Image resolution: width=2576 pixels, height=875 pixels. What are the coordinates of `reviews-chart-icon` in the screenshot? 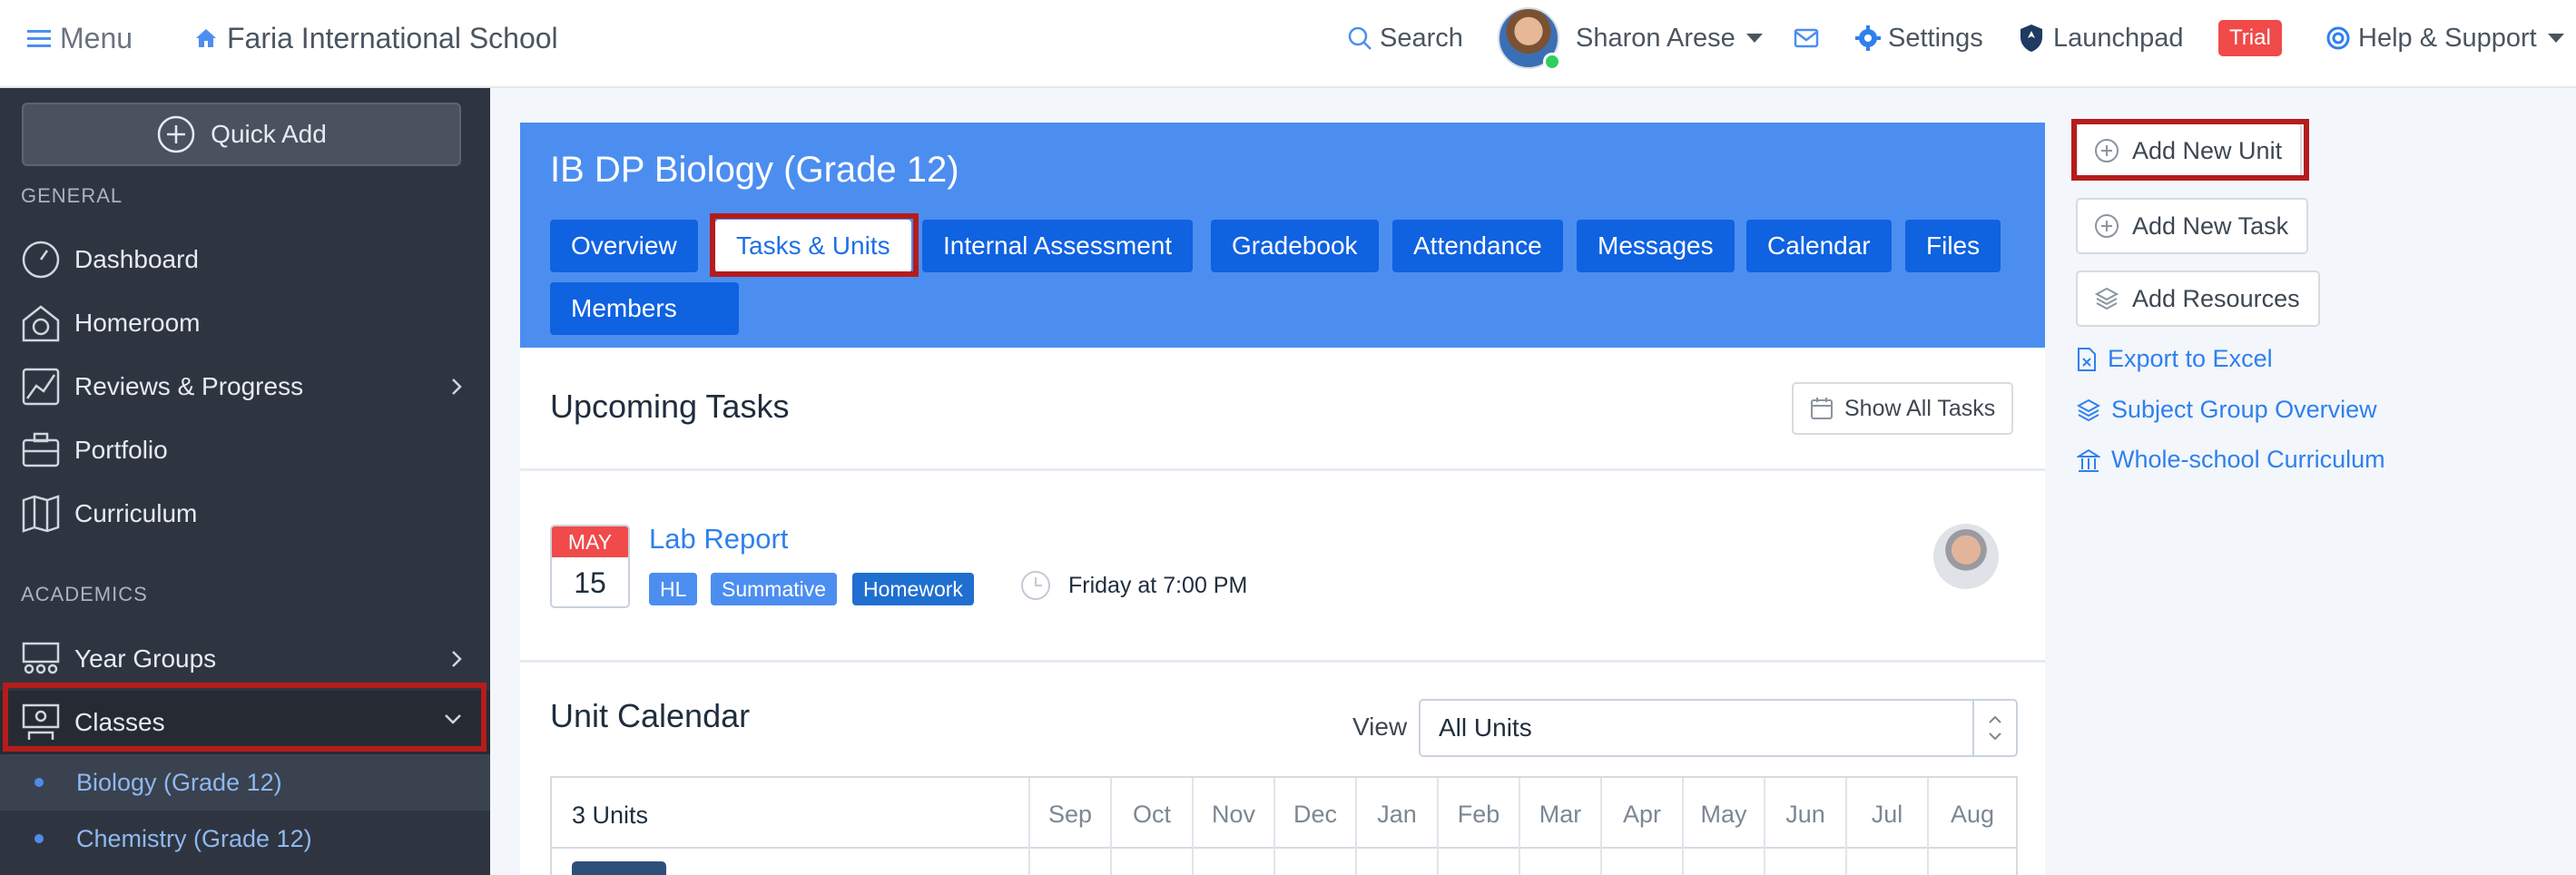 It's located at (41, 387).